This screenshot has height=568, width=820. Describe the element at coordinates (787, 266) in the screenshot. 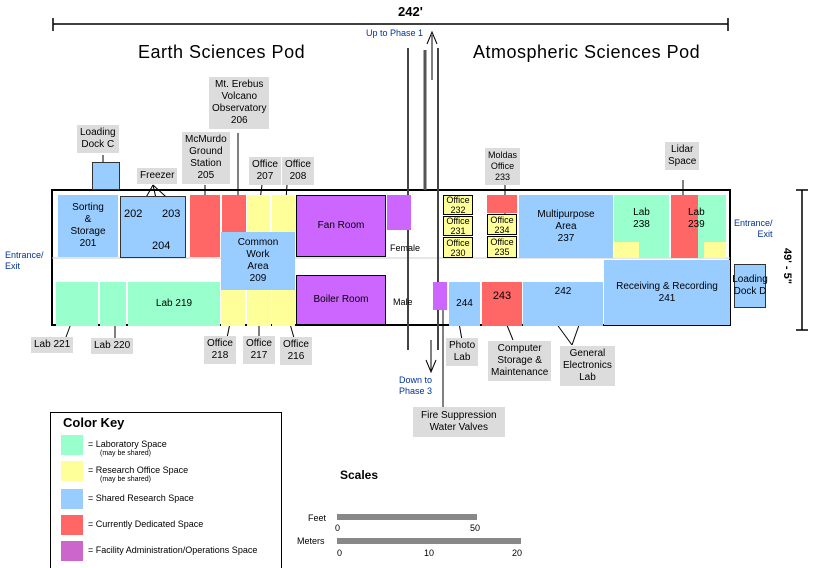

I see `width-dimension: 49' - 5"` at that location.